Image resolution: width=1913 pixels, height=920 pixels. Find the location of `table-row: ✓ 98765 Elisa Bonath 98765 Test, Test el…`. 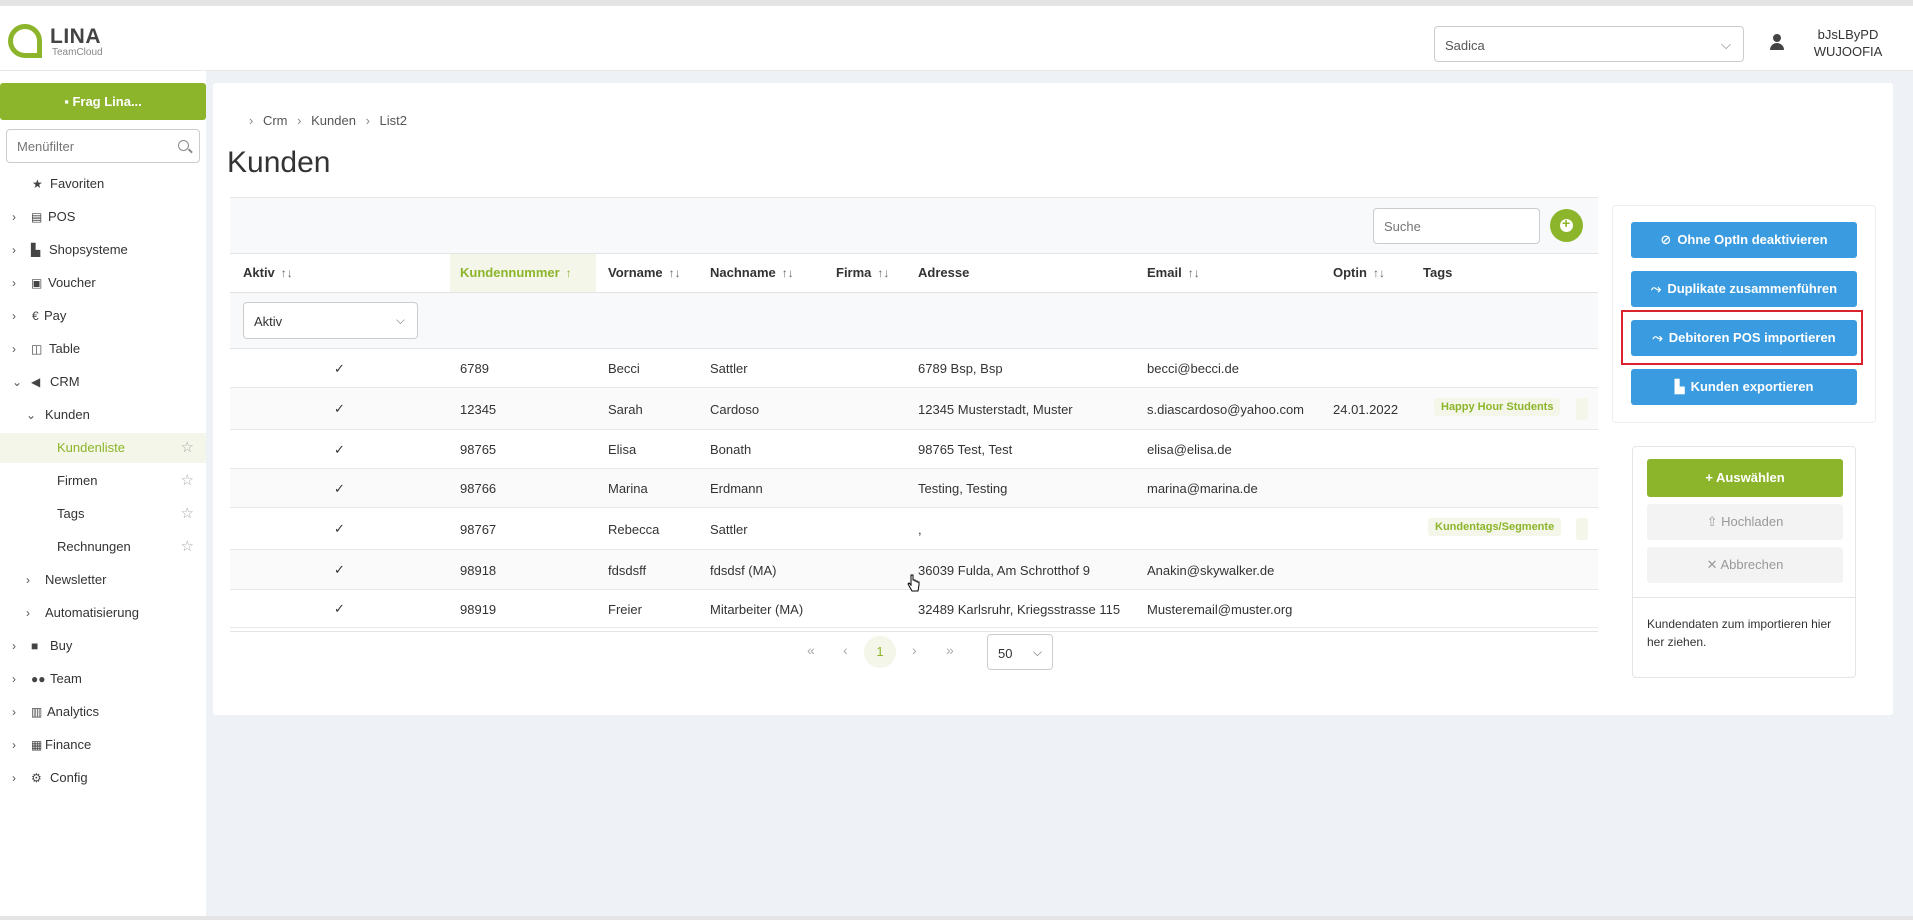

table-row: ✓ 98765 Elisa Bonath 98765 Test, Test el… is located at coordinates (914, 449).